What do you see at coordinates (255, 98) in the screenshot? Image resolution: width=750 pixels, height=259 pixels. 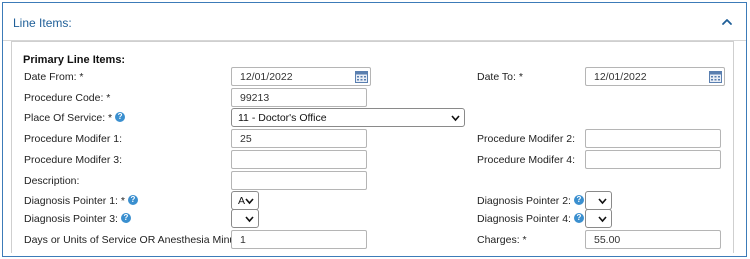 I see `procedure-code-value: 99213` at bounding box center [255, 98].